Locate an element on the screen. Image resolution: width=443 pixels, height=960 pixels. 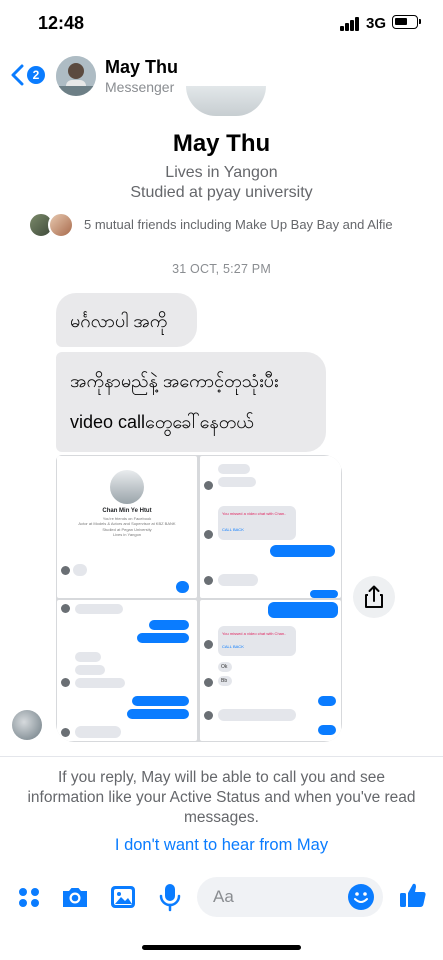
battery-tip is located at coordinates (420, 21).